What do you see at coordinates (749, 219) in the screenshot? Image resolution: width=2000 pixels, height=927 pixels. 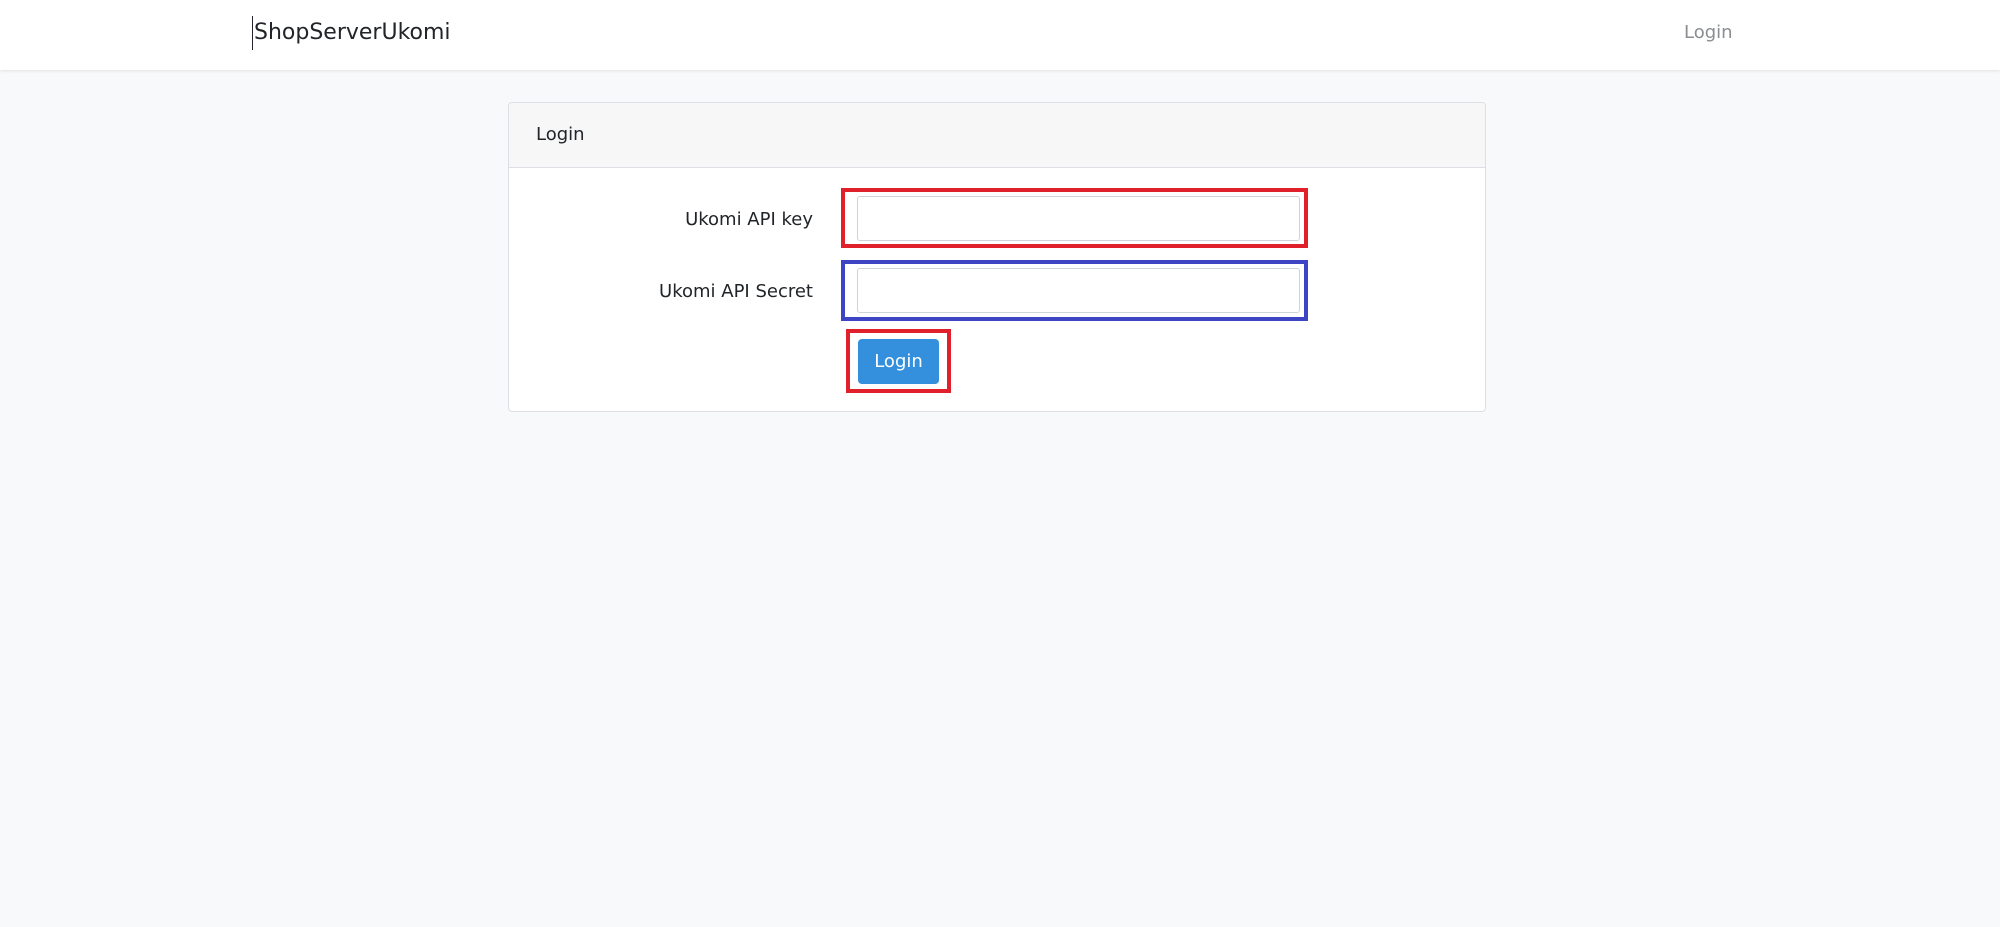 I see `api-key-label: Ukomi API key` at bounding box center [749, 219].